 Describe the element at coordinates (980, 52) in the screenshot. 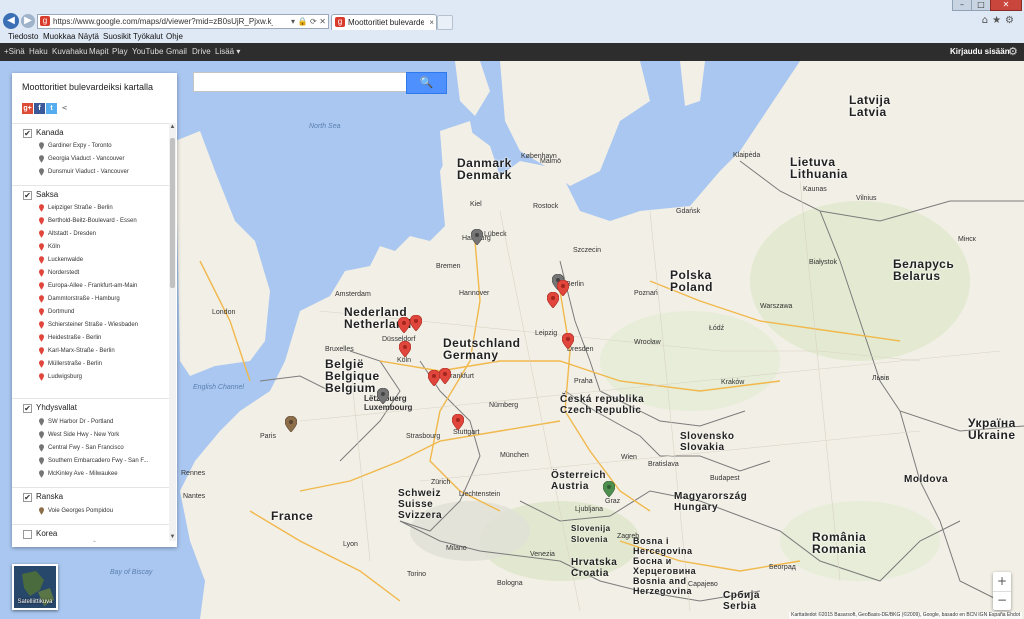

I see `sign-in-button: Kirjaudu sisään` at that location.